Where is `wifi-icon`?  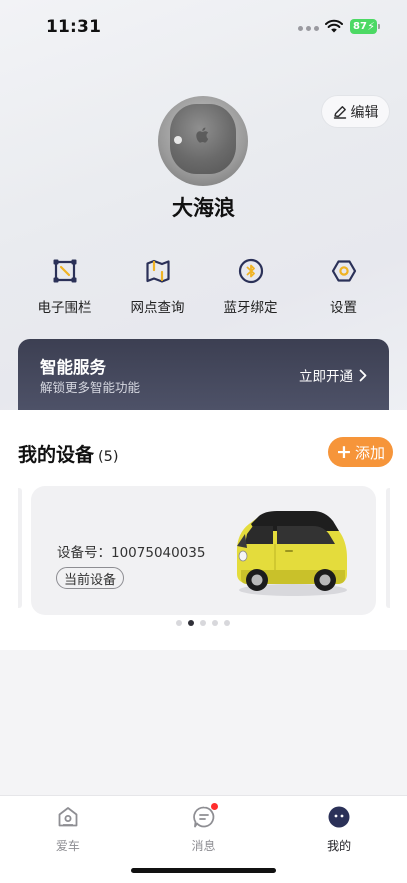
wifi-icon is located at coordinates (334, 26).